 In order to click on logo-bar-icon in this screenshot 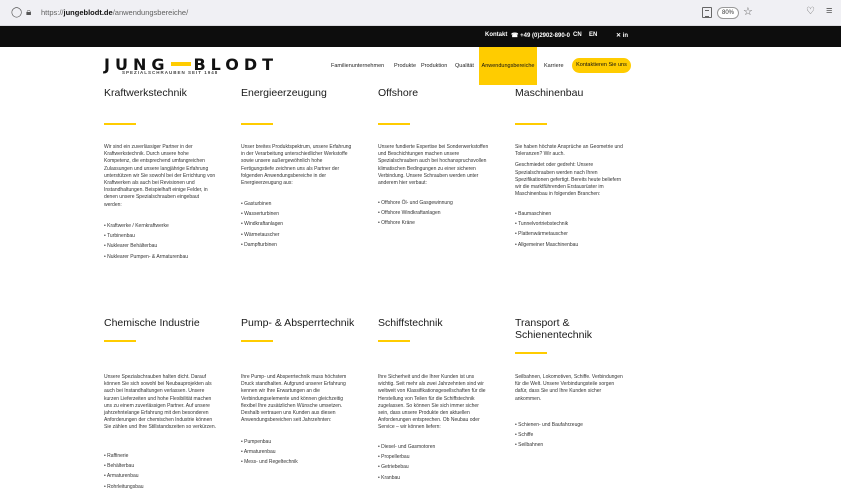, I will do `click(181, 63)`.